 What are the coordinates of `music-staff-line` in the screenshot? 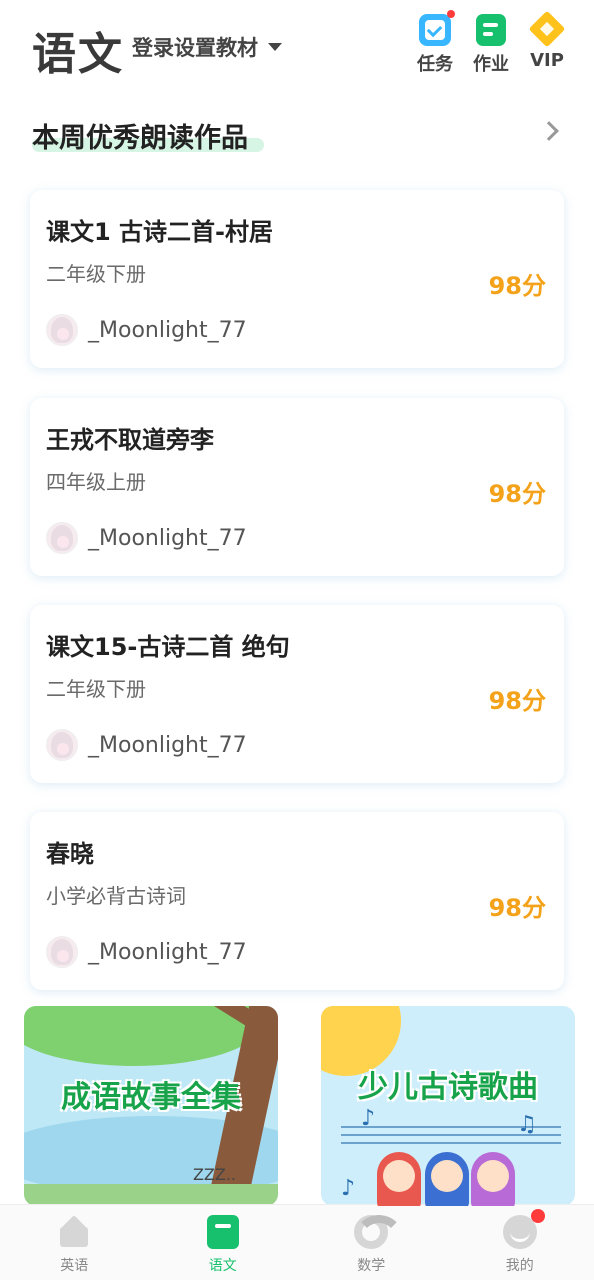 It's located at (451, 1143).